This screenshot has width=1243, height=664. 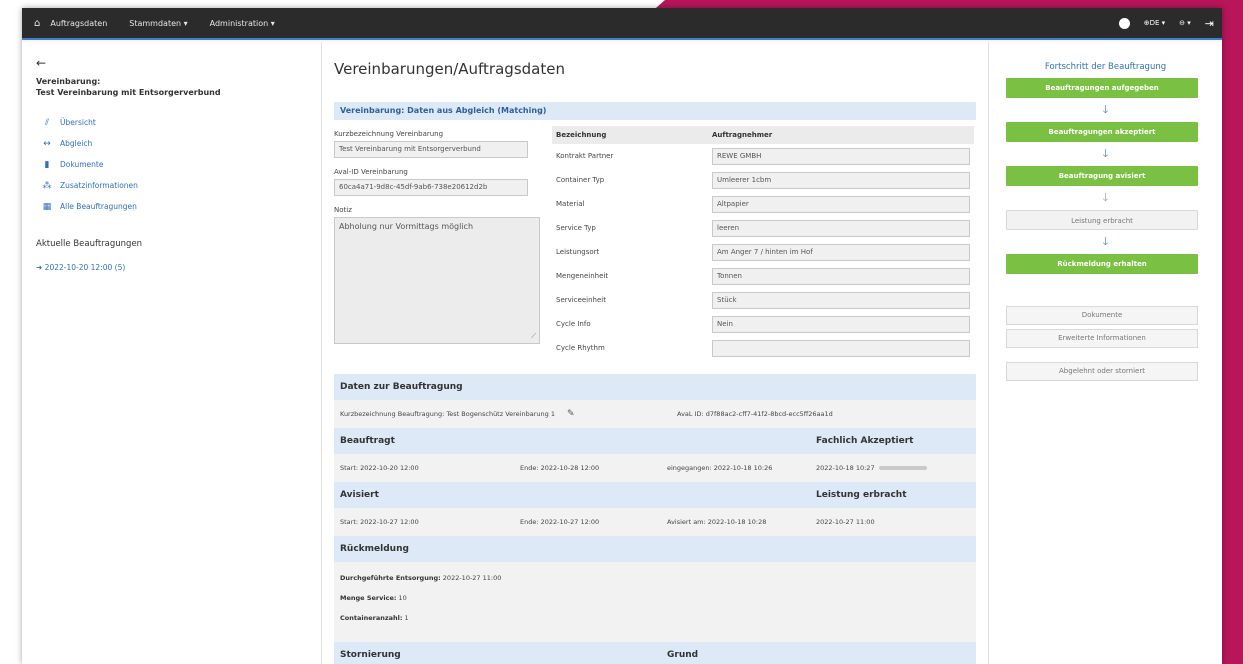 What do you see at coordinates (573, 324) in the screenshot?
I see `row-label: Cycle Info` at bounding box center [573, 324].